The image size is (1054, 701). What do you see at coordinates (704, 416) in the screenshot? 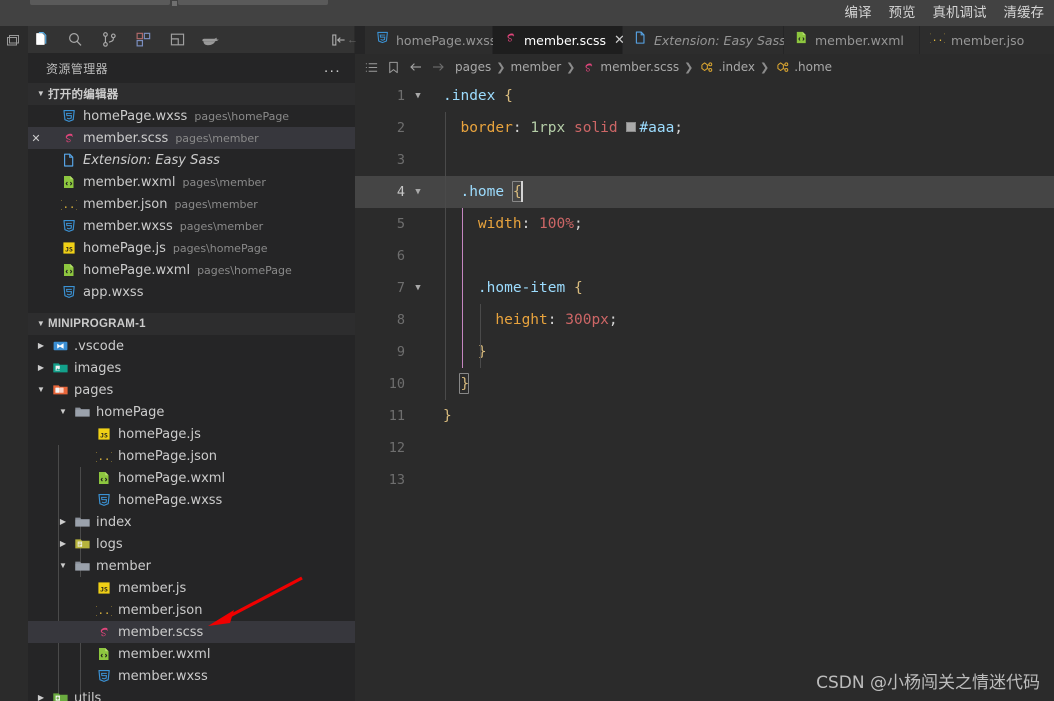
I see `code-line: 11}` at bounding box center [704, 416].